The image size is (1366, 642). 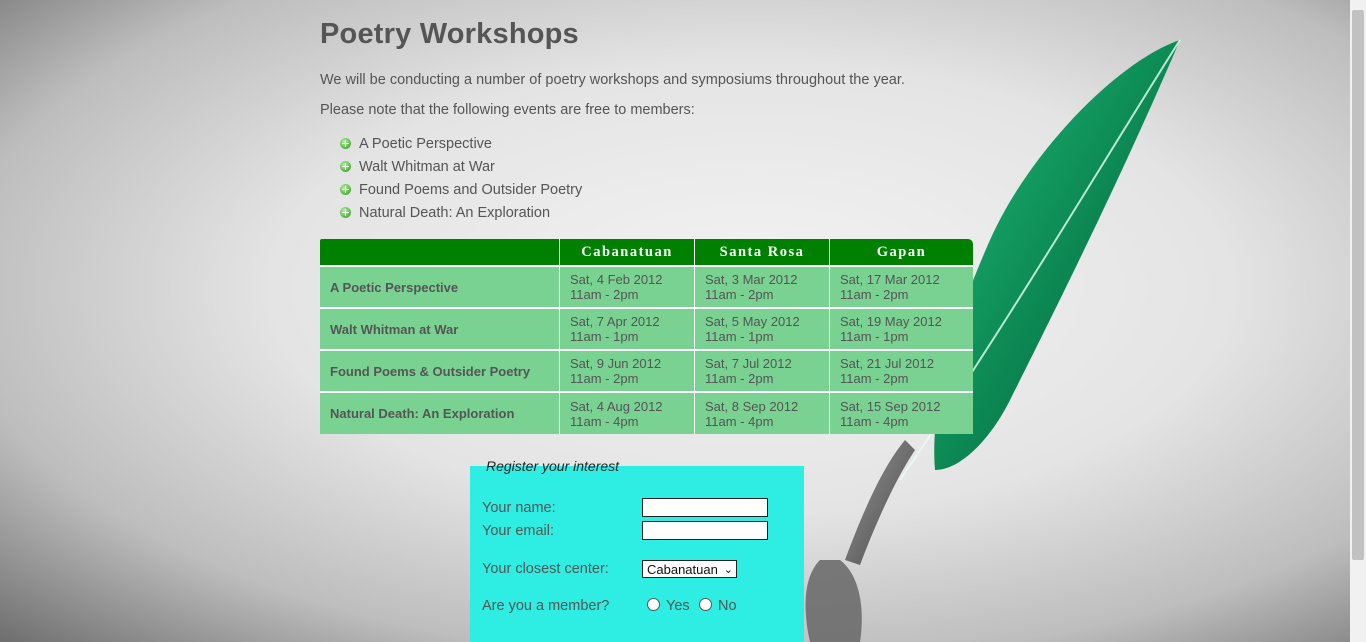 I want to click on center-select: Cabanatuan ⌄, so click(x=689, y=569).